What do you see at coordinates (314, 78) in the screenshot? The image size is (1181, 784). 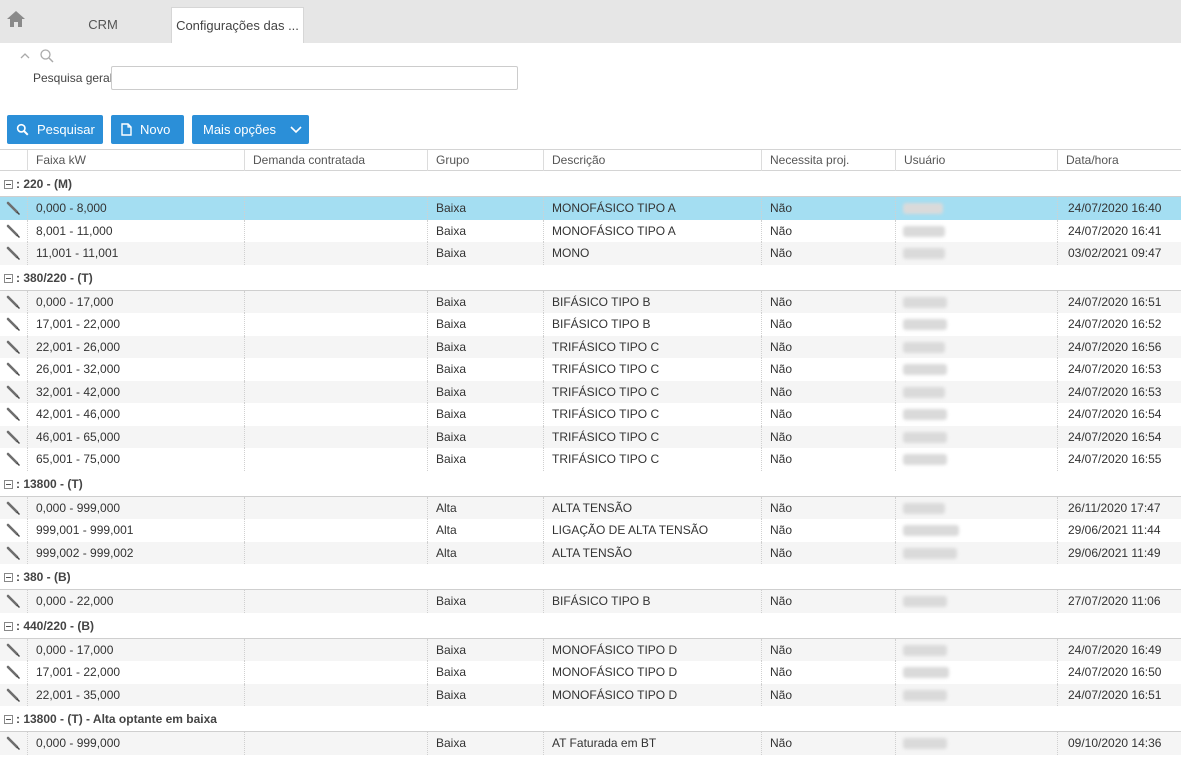 I see `search-input` at bounding box center [314, 78].